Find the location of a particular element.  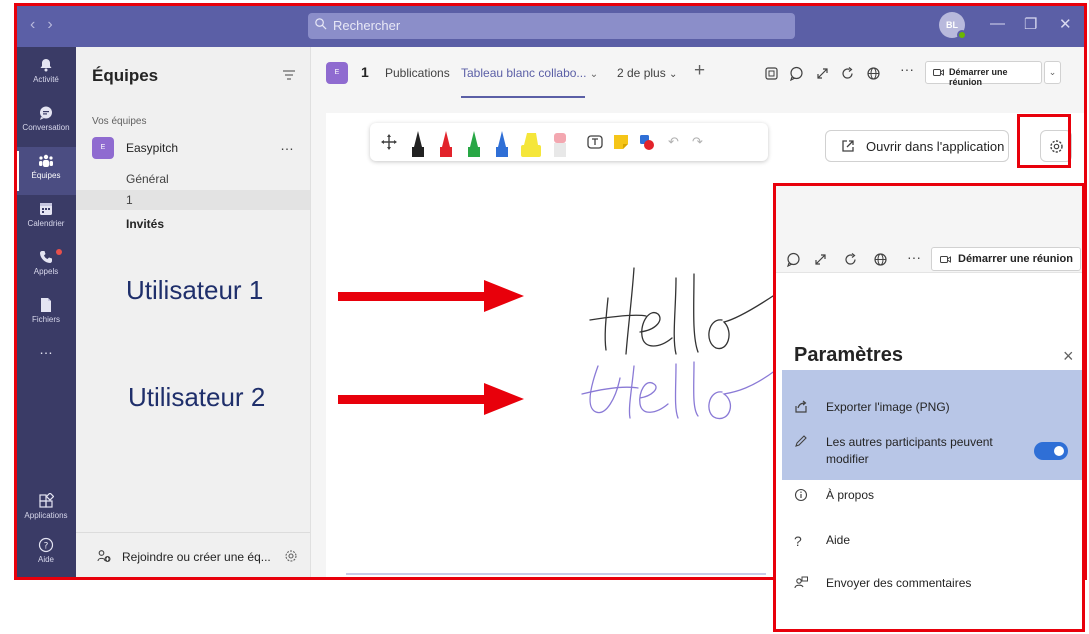

user1-annotation: Utilisateur 1 is located at coordinates (195, 290).